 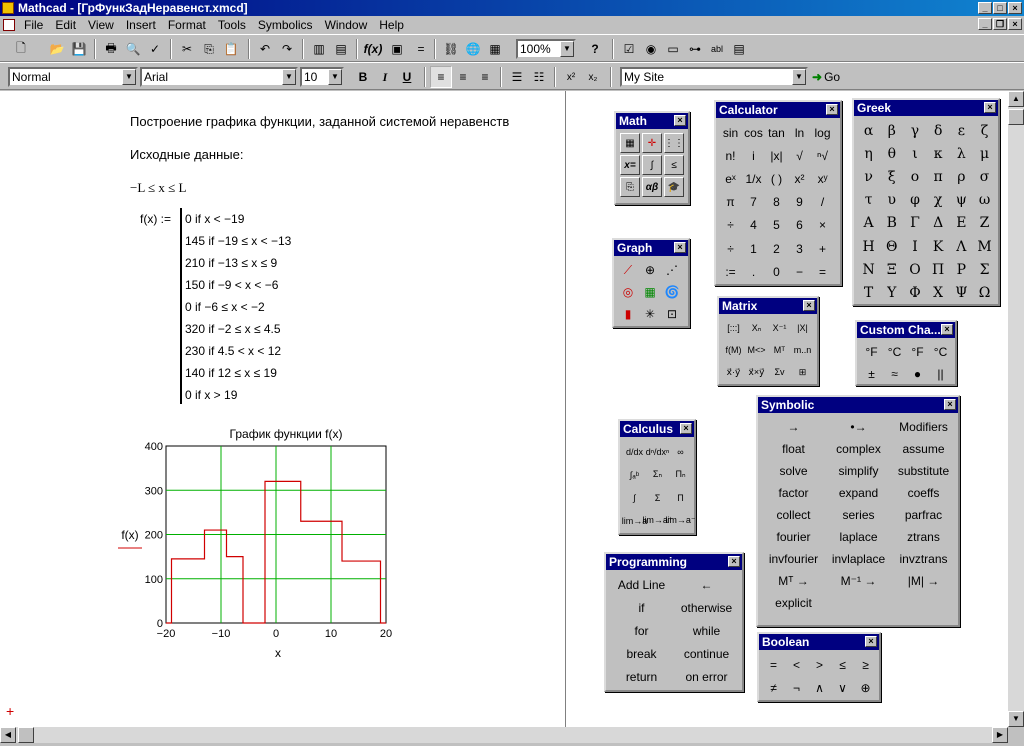 I want to click on greek-key-1: β, so click(x=891, y=130).